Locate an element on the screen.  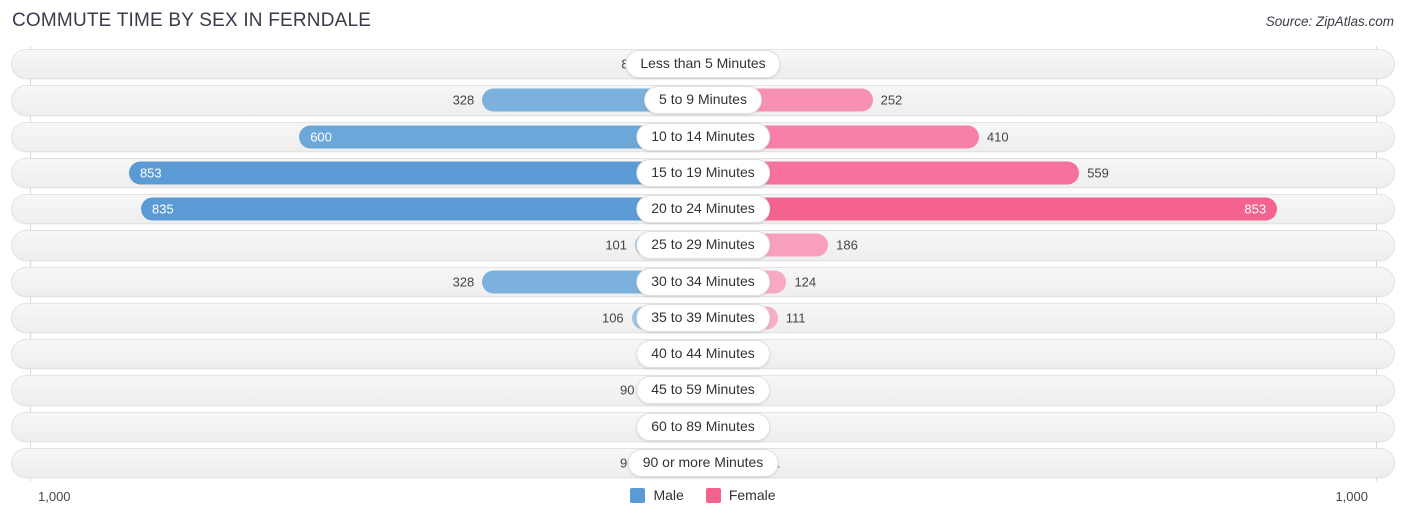
female-value-label: 111 is located at coordinates (795, 318).